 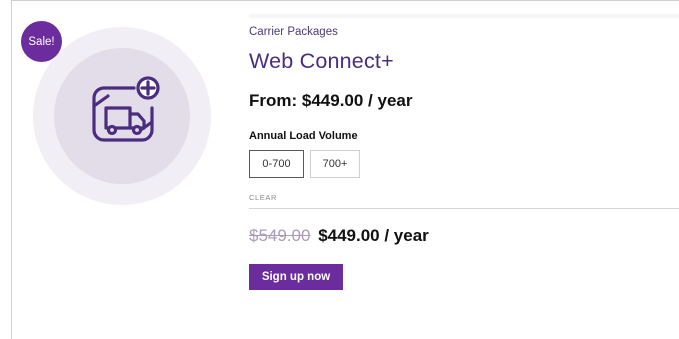 I want to click on variation-divider, so click(x=464, y=208).